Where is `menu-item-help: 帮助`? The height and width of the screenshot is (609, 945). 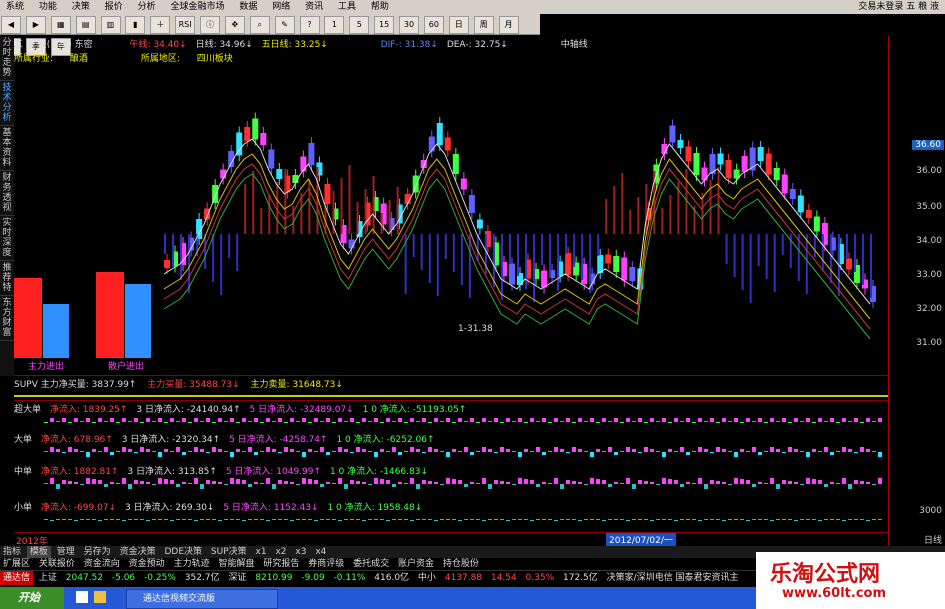
menu-item-help: 帮助 is located at coordinates (380, 7).